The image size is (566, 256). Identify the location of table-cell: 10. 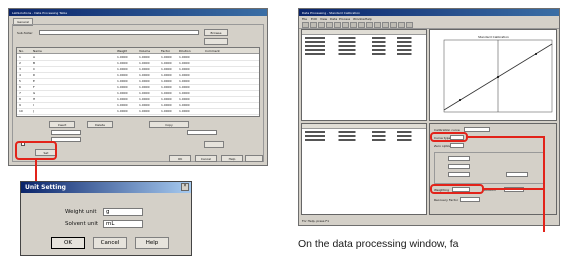
(21, 111).